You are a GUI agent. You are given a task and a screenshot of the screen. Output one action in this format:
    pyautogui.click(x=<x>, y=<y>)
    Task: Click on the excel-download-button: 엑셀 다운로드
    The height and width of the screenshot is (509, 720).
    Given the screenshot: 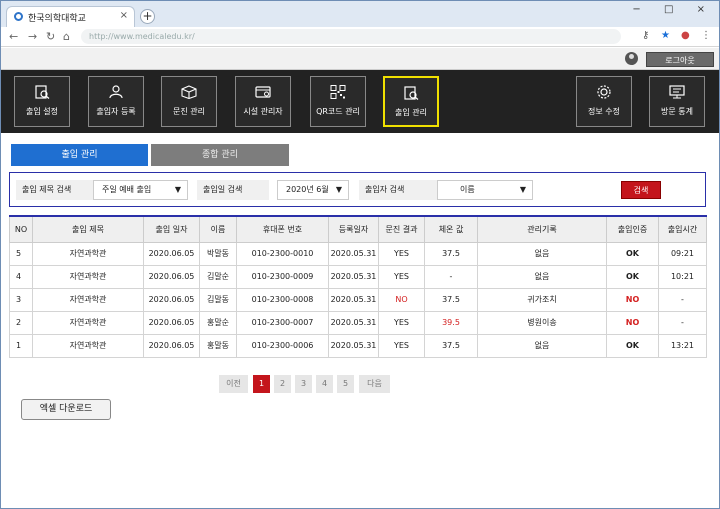 What is the action you would take?
    pyautogui.click(x=66, y=409)
    